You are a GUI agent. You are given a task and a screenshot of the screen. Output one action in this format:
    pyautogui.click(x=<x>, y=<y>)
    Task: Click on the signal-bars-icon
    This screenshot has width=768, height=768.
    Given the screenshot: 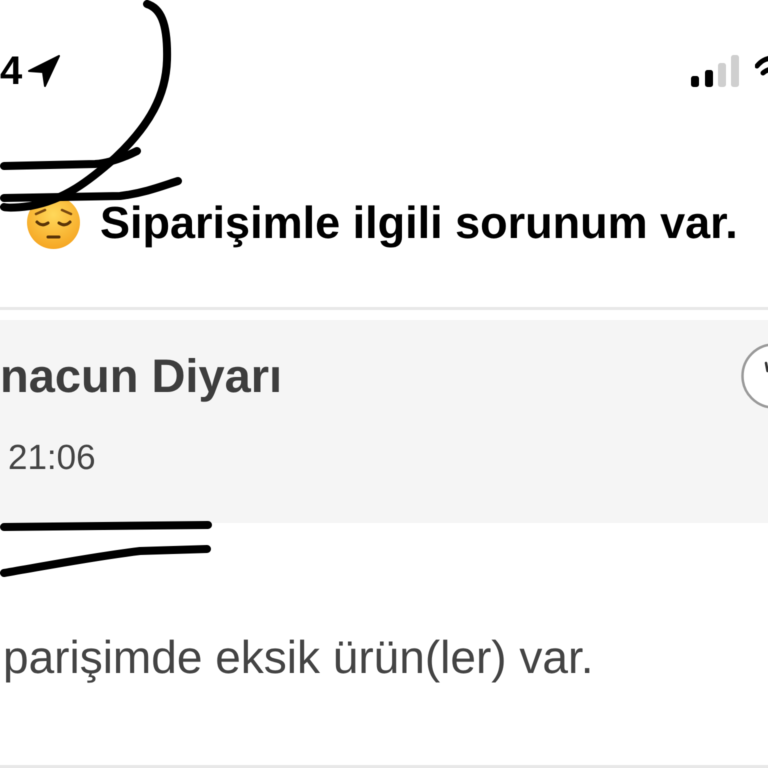 What is the action you would take?
    pyautogui.click(x=715, y=71)
    